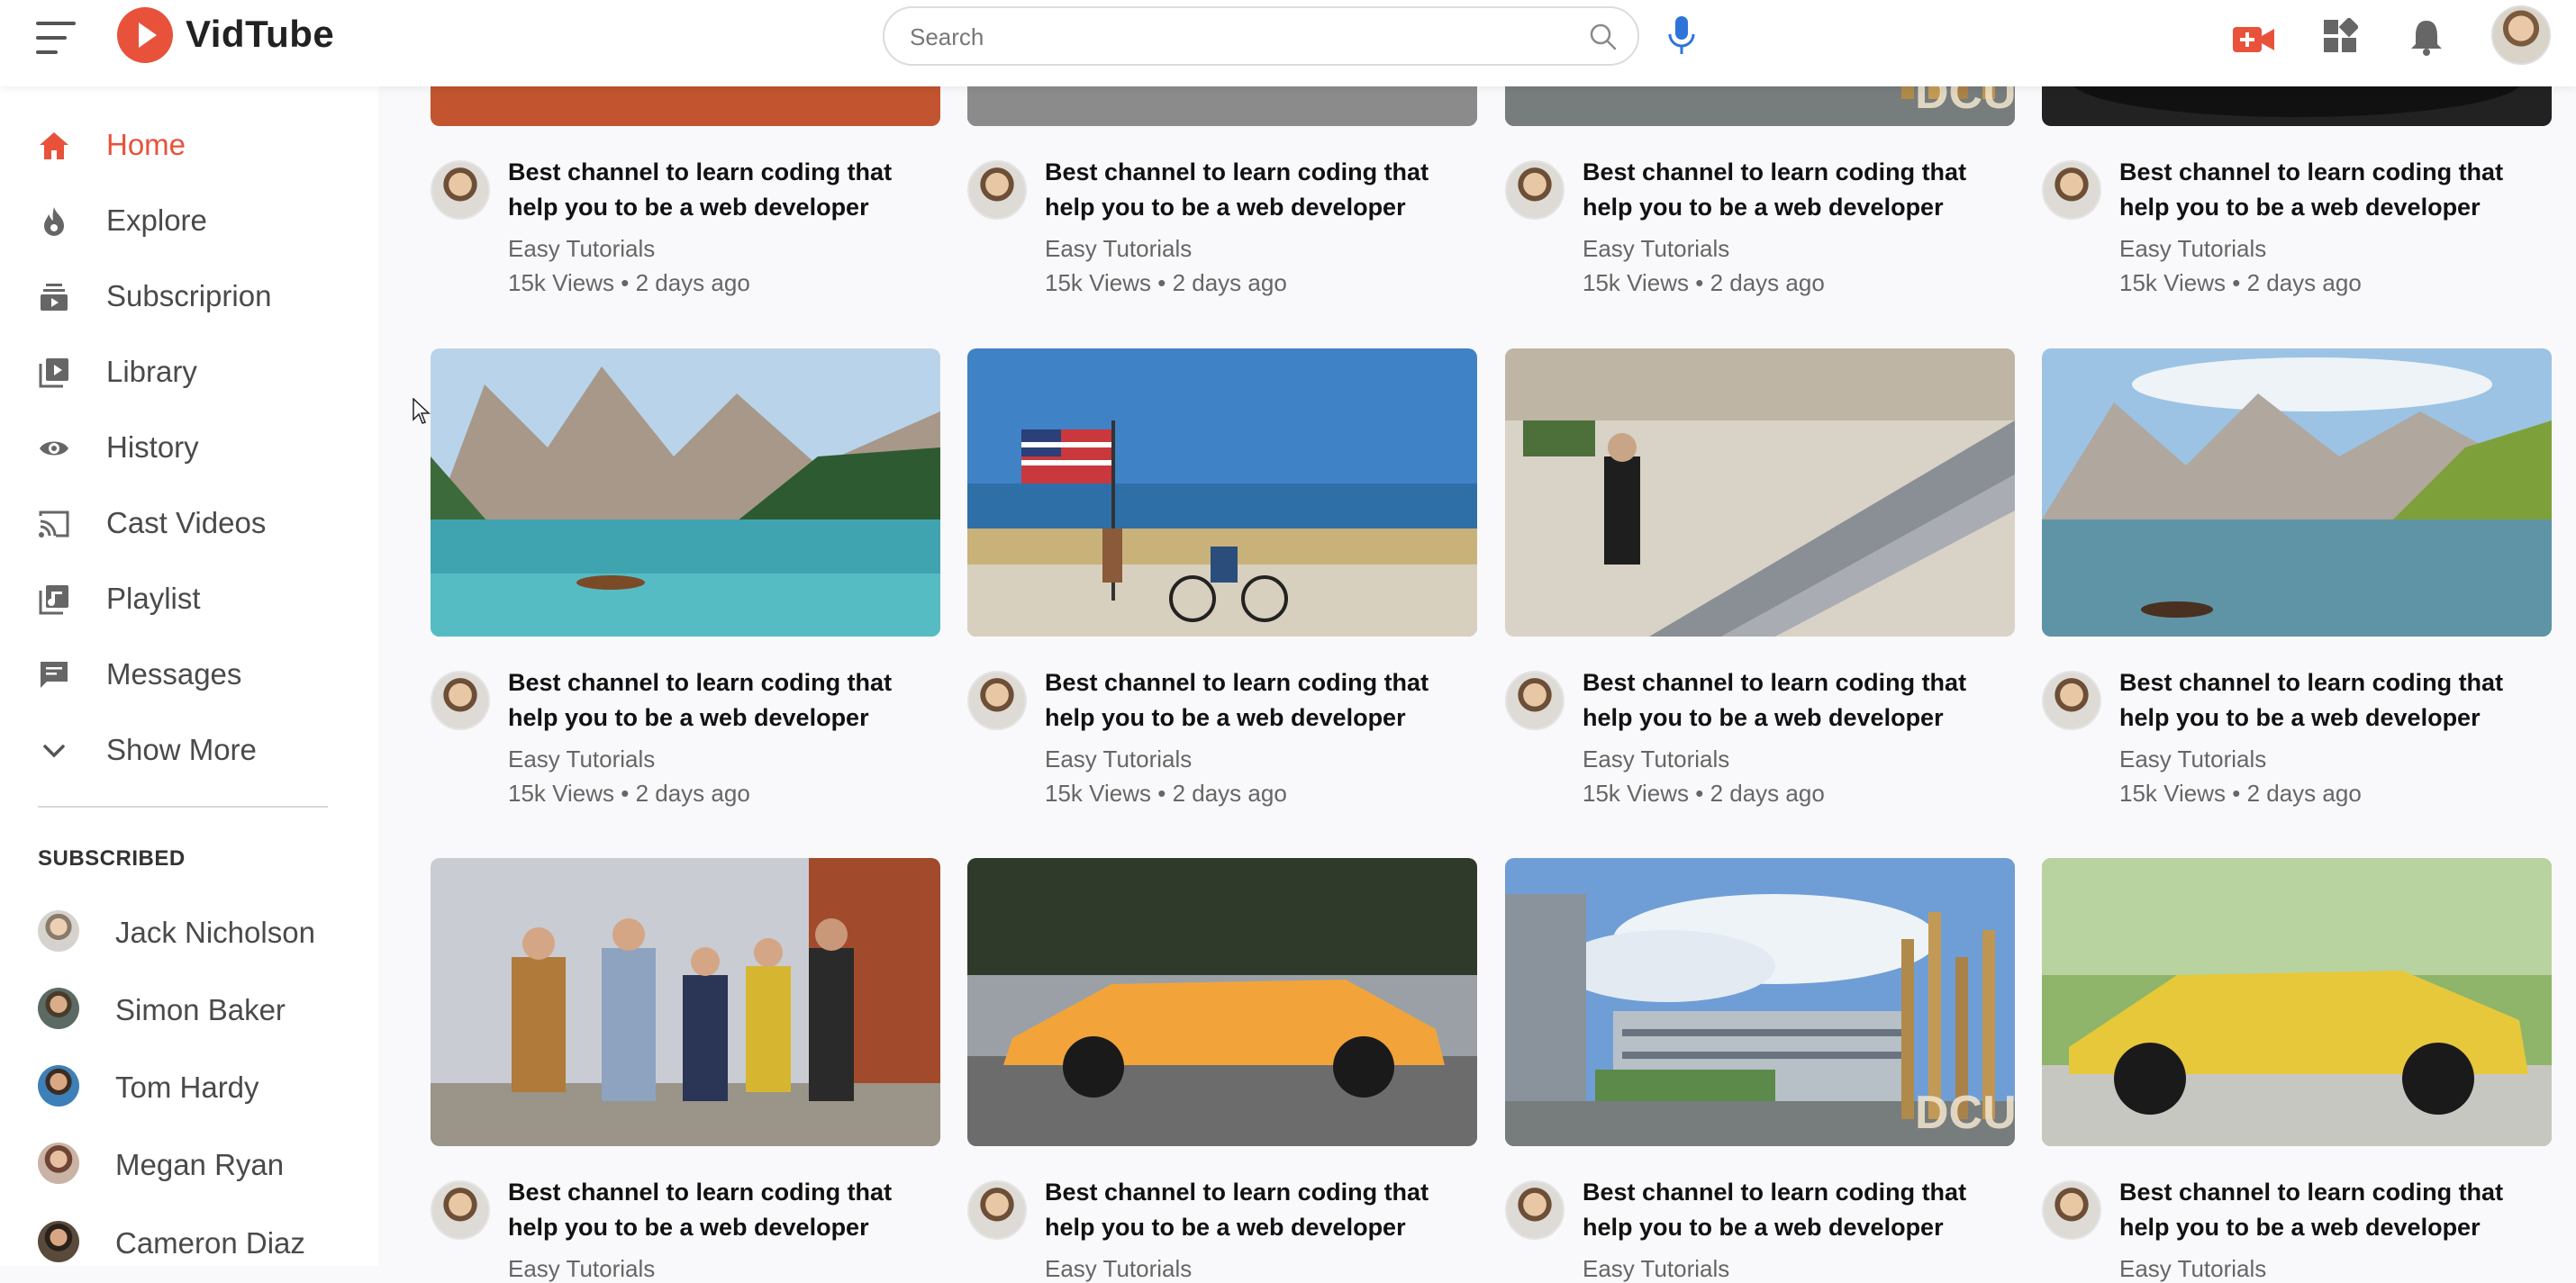  I want to click on channel-name: Tom Hardy, so click(187, 1087).